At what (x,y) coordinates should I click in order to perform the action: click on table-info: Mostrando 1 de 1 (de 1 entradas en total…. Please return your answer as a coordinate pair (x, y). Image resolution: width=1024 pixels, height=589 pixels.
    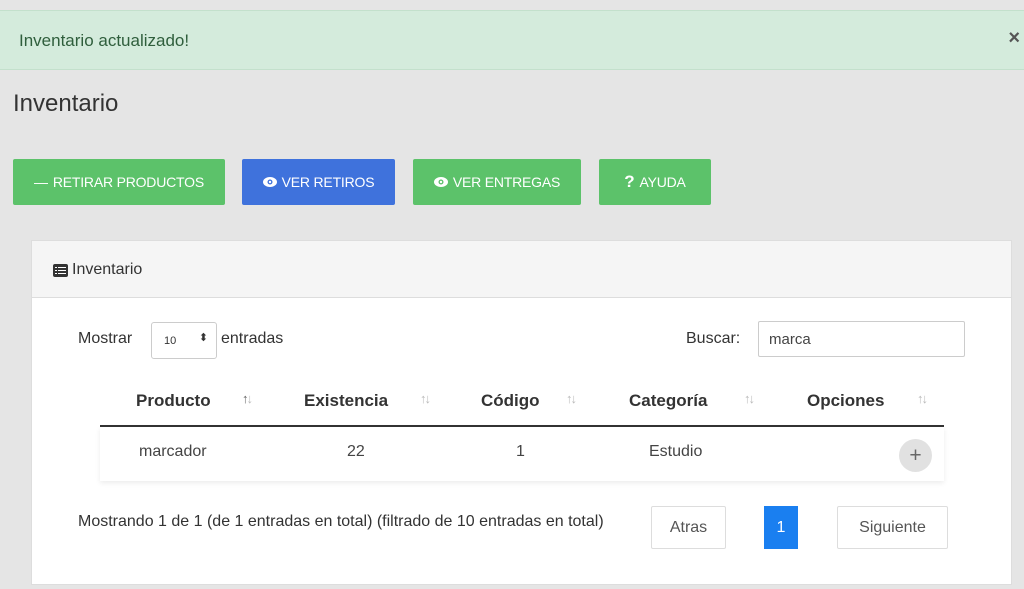
    Looking at the image, I should click on (341, 521).